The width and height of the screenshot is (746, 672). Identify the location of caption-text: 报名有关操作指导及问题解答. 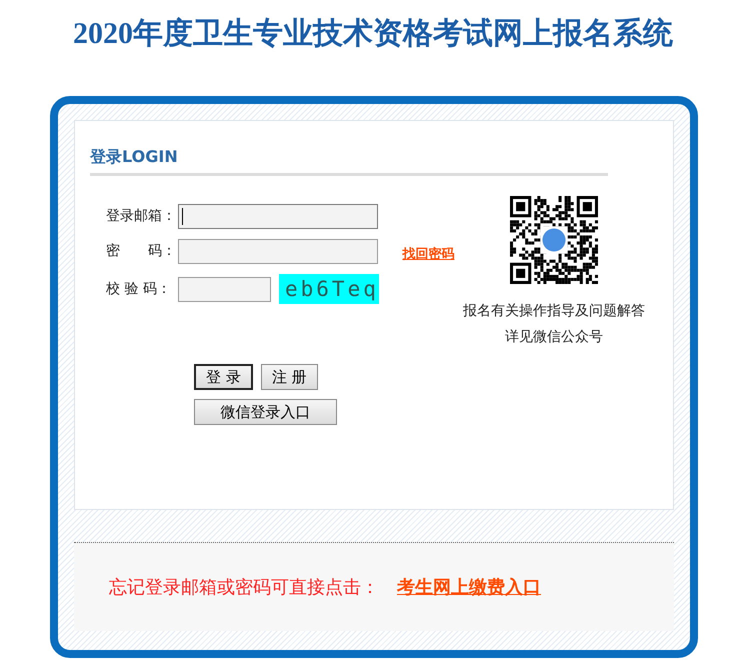
(554, 311).